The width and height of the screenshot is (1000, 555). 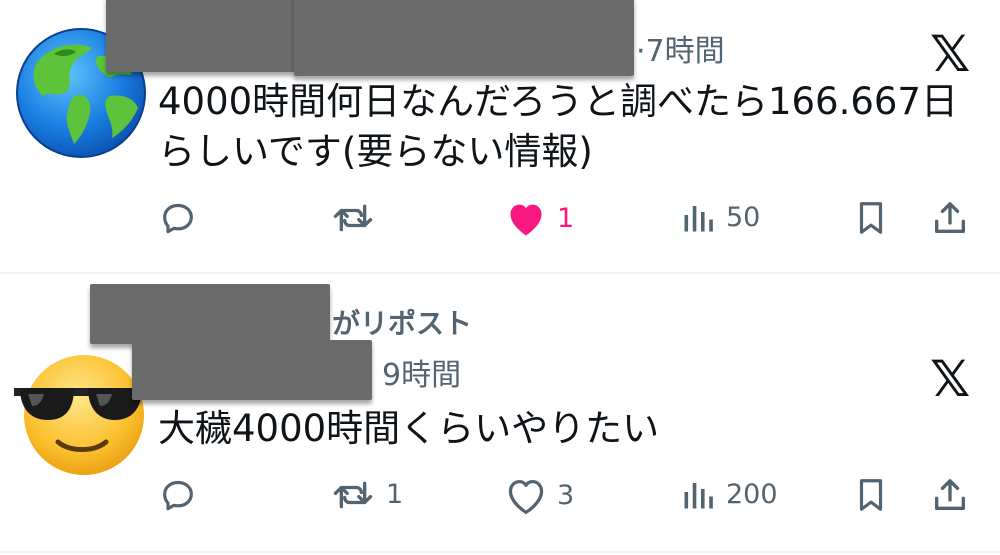 I want to click on like-button: 1, so click(x=539, y=219).